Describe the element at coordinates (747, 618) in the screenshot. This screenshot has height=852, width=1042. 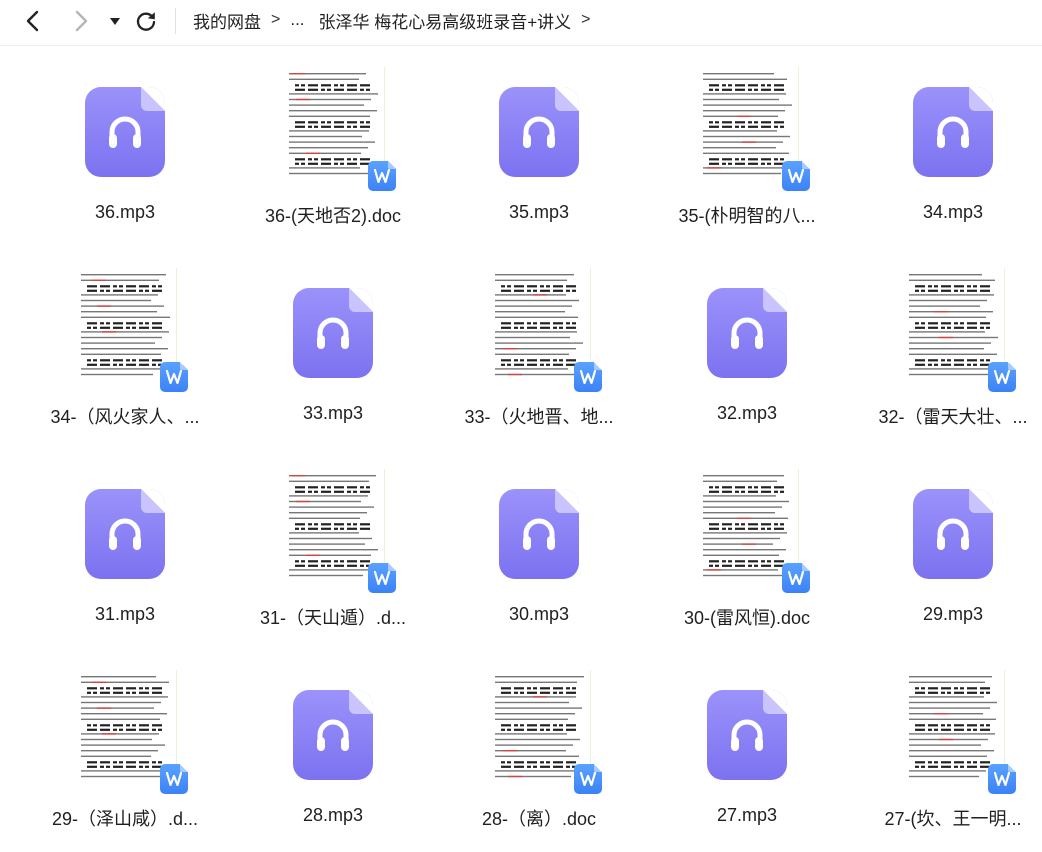
I see `file-name: 30-(雷风恒).doc` at that location.